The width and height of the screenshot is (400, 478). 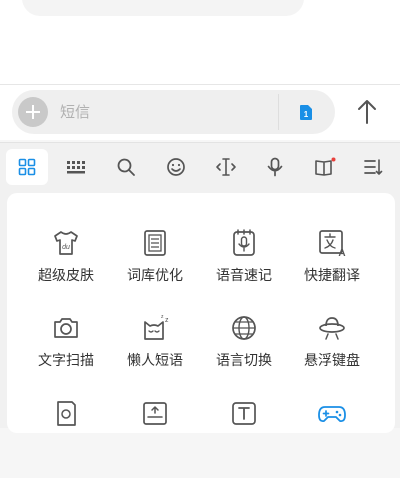 I want to click on tool-text-scan: 文字扫描, so click(x=66, y=353).